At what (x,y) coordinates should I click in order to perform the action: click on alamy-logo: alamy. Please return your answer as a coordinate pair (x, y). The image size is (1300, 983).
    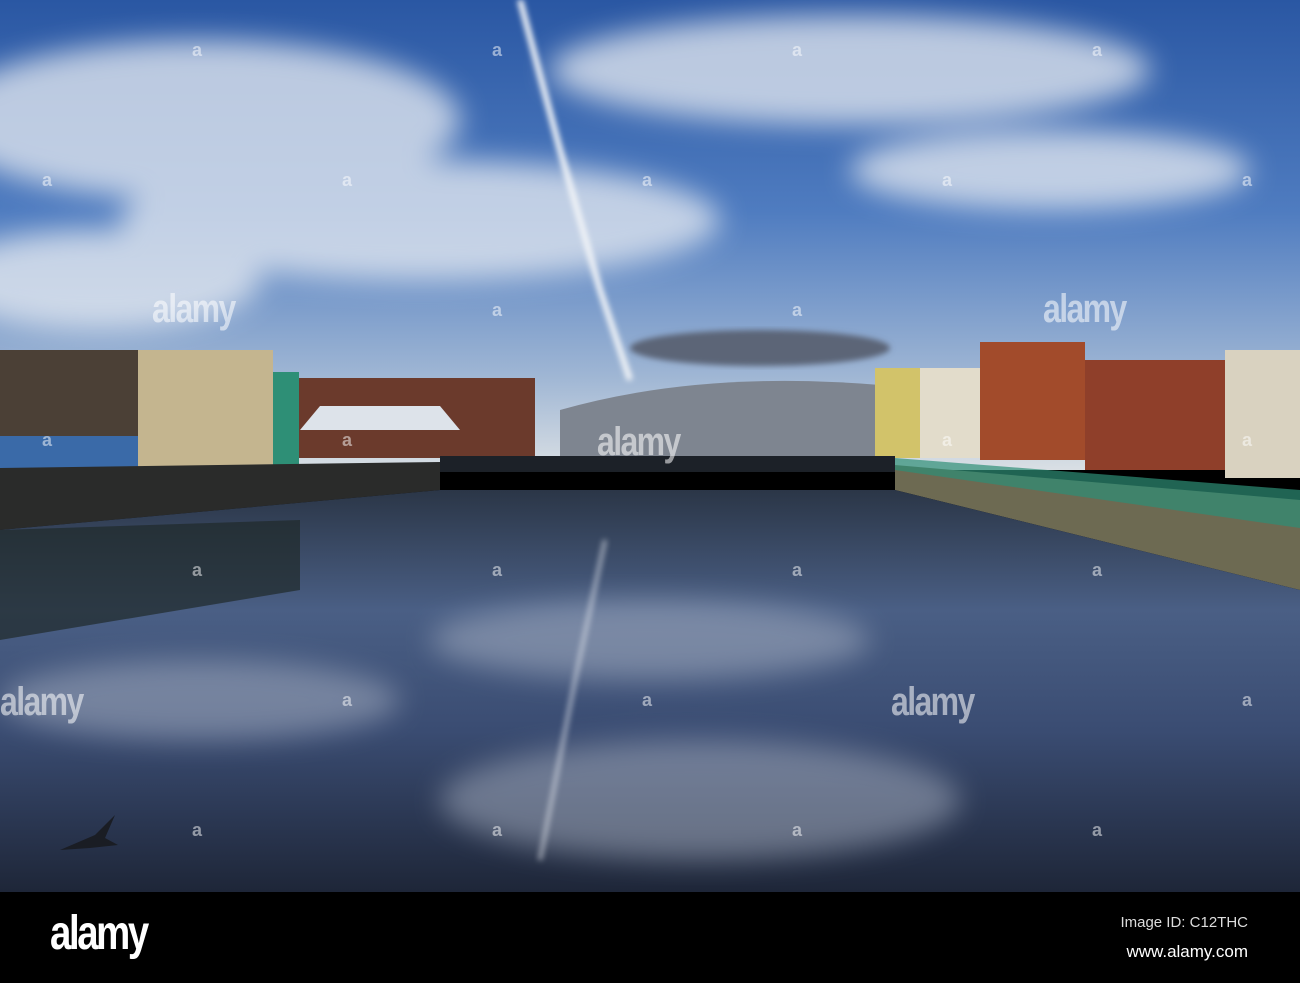
    Looking at the image, I should click on (99, 933).